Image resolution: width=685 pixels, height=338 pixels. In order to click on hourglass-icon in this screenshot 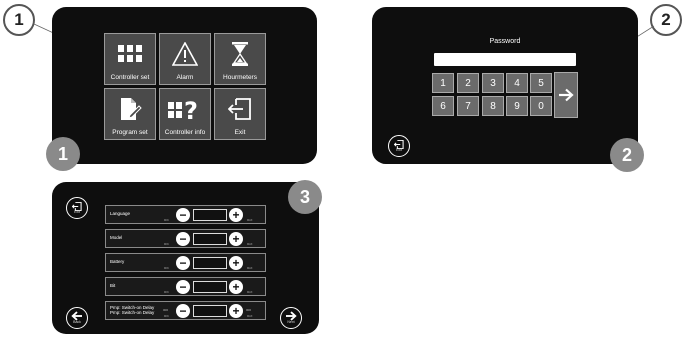, I will do `click(240, 54)`.